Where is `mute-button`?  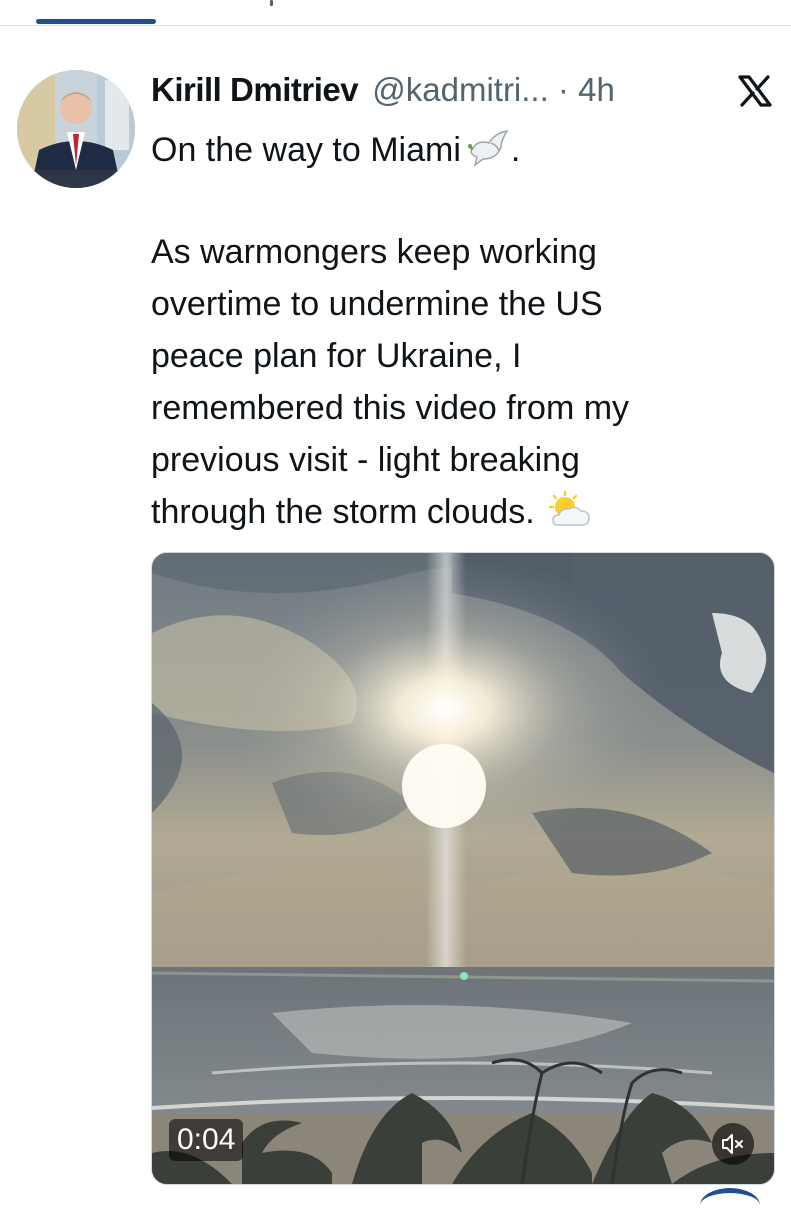
mute-button is located at coordinates (733, 1144).